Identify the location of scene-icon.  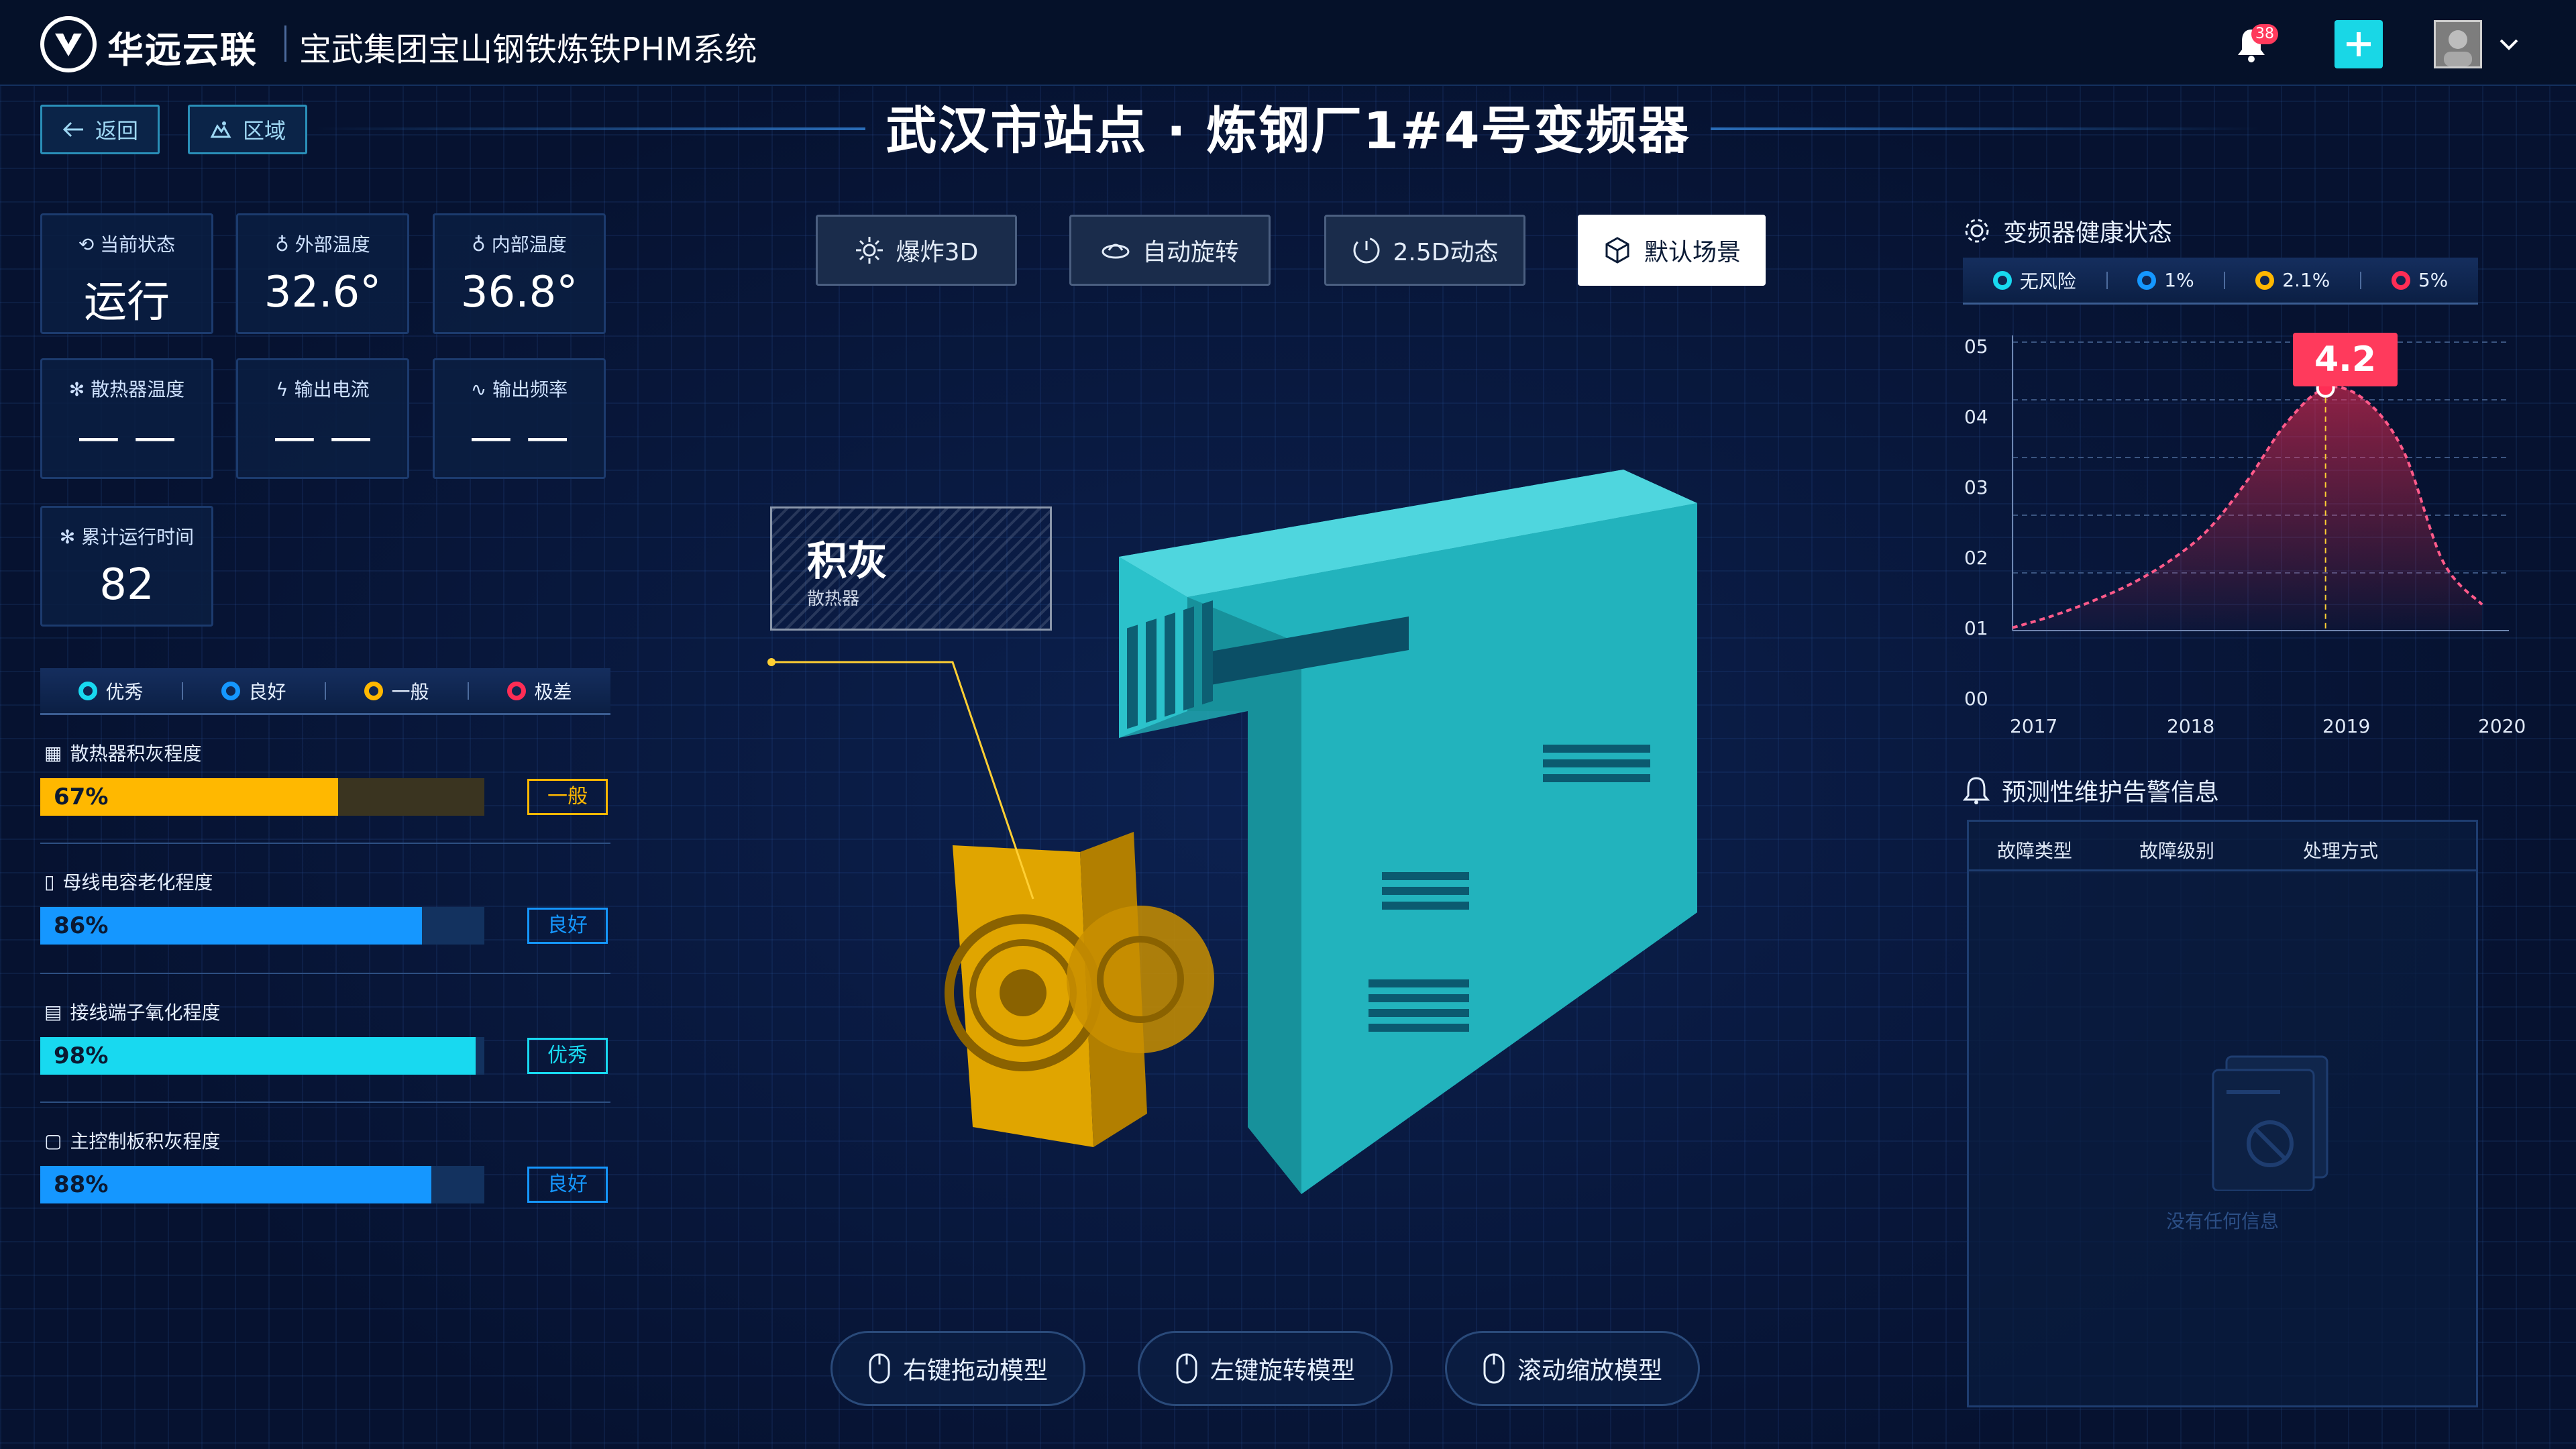
(1617, 250).